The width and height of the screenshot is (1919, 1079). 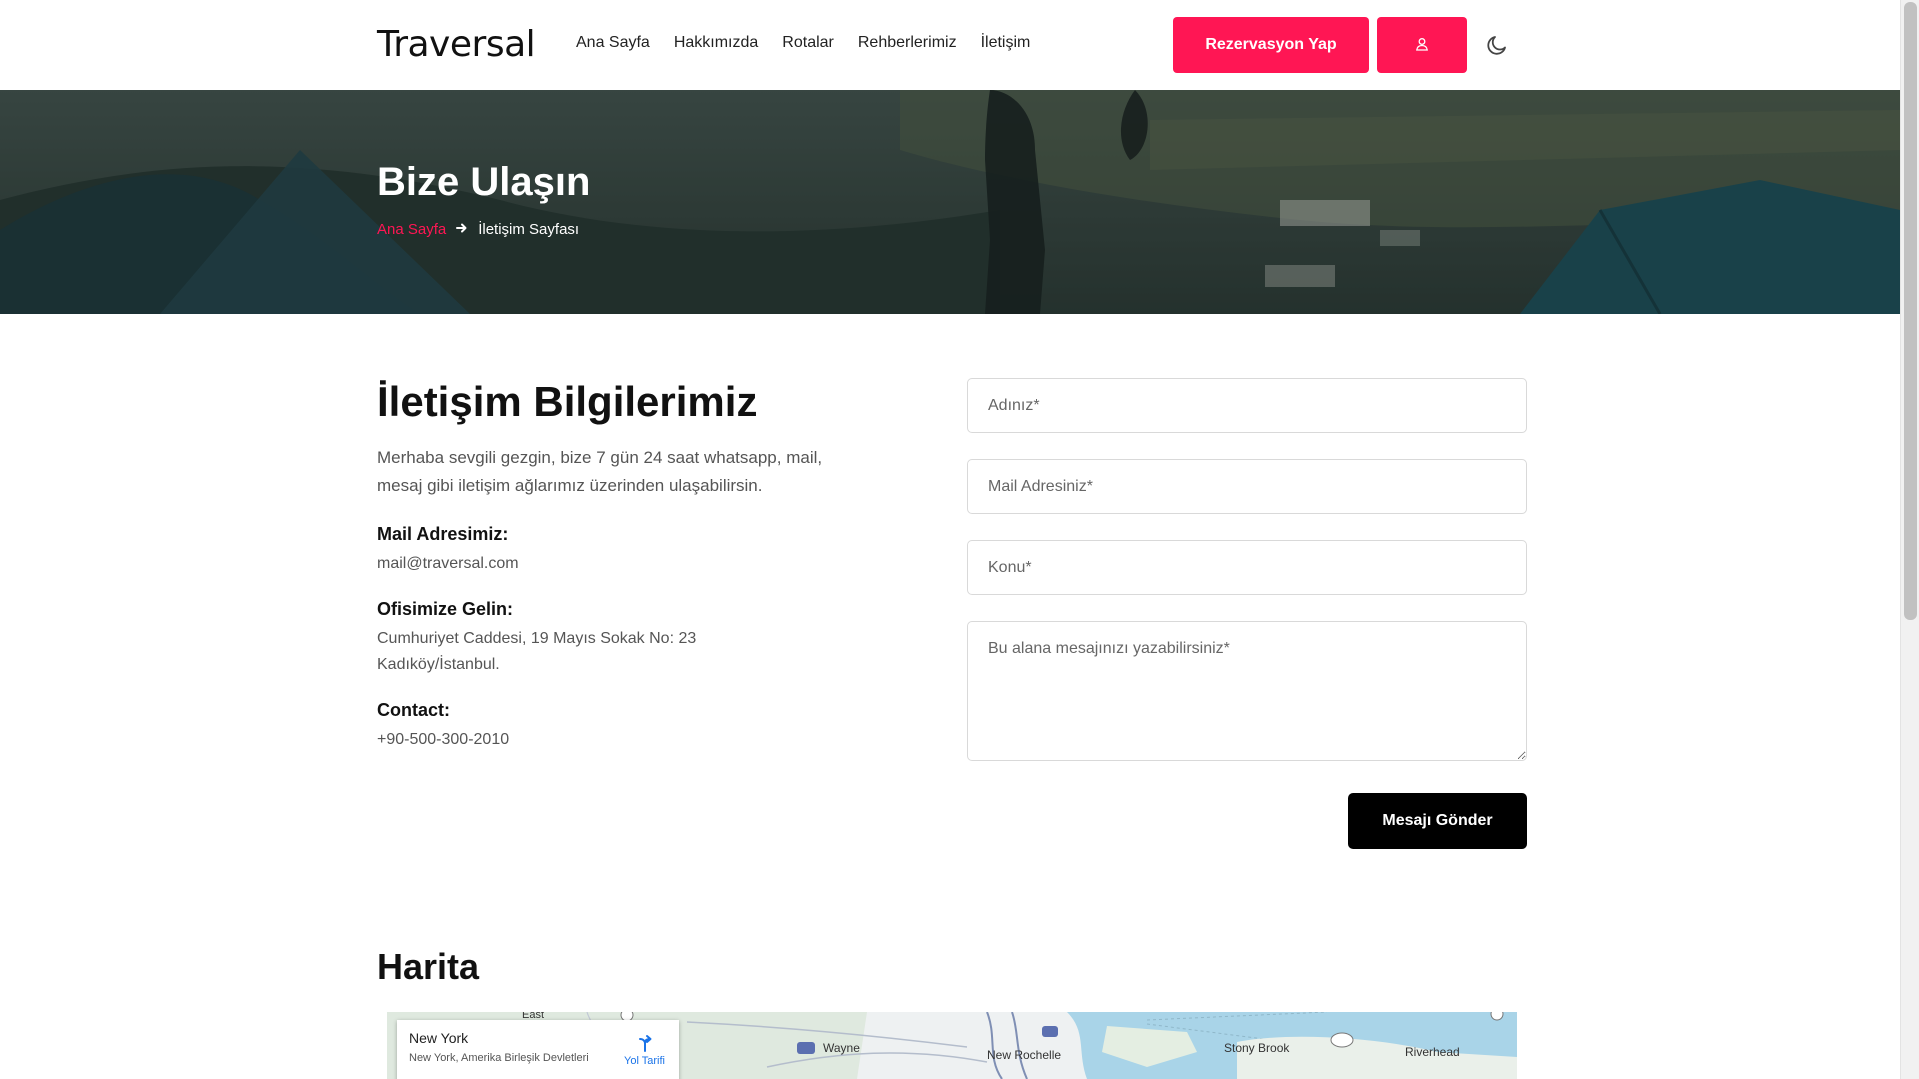 I want to click on moon-icon, so click(x=1497, y=47).